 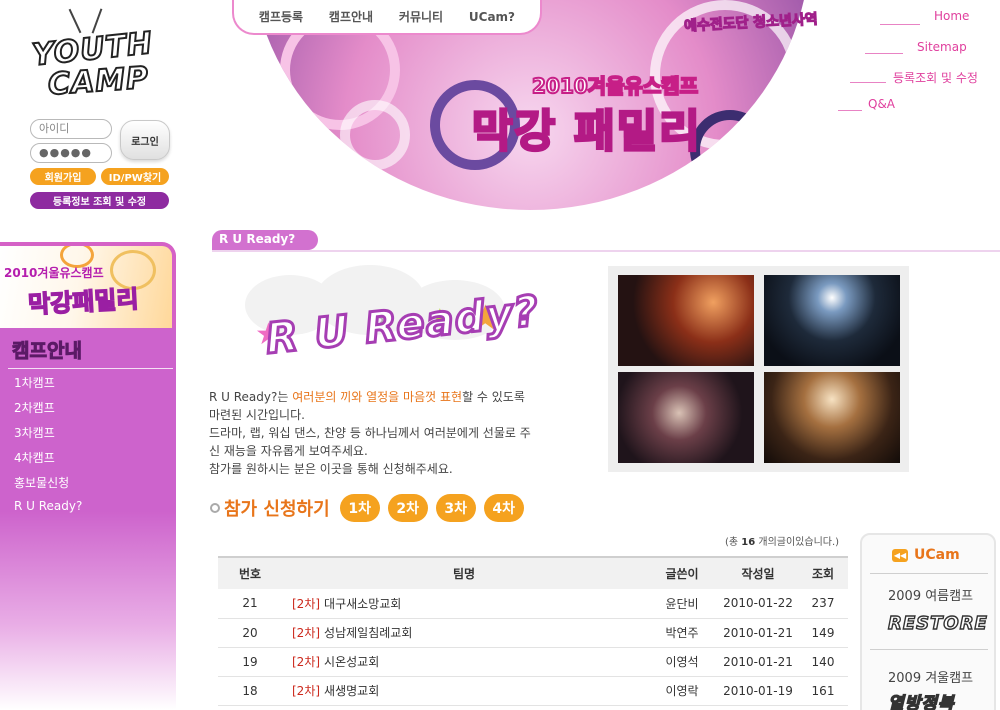 I want to click on side-nav-item-camp3: 3차캠프, so click(x=34, y=432).